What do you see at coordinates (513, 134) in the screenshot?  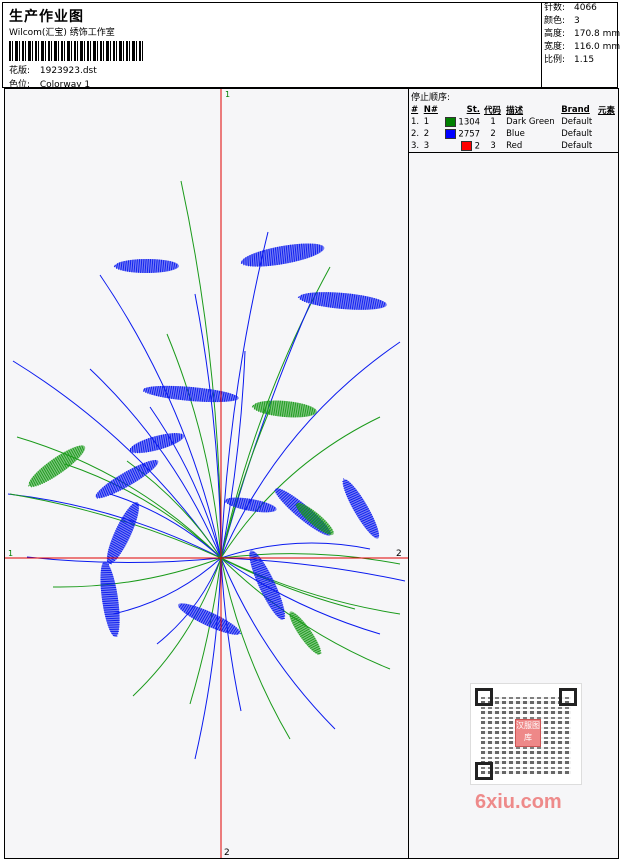 I see `table-row: 2. 2 2757 2 Blue Default` at bounding box center [513, 134].